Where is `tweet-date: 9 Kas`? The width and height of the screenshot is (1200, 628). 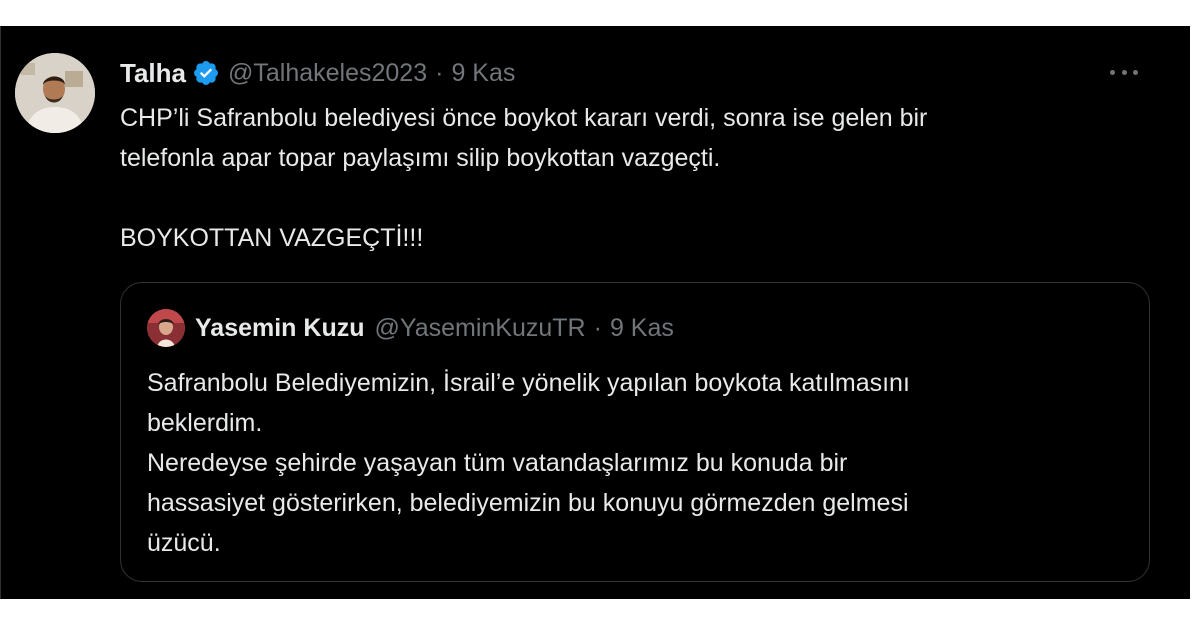 tweet-date: 9 Kas is located at coordinates (483, 73).